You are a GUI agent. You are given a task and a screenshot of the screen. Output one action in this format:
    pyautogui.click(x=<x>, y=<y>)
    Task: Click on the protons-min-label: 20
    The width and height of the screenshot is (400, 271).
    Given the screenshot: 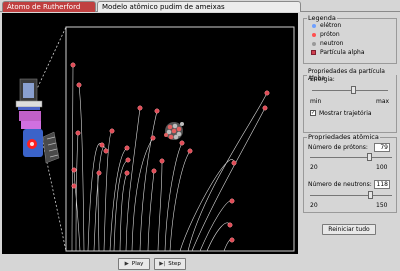 What is the action you would take?
    pyautogui.click(x=314, y=167)
    